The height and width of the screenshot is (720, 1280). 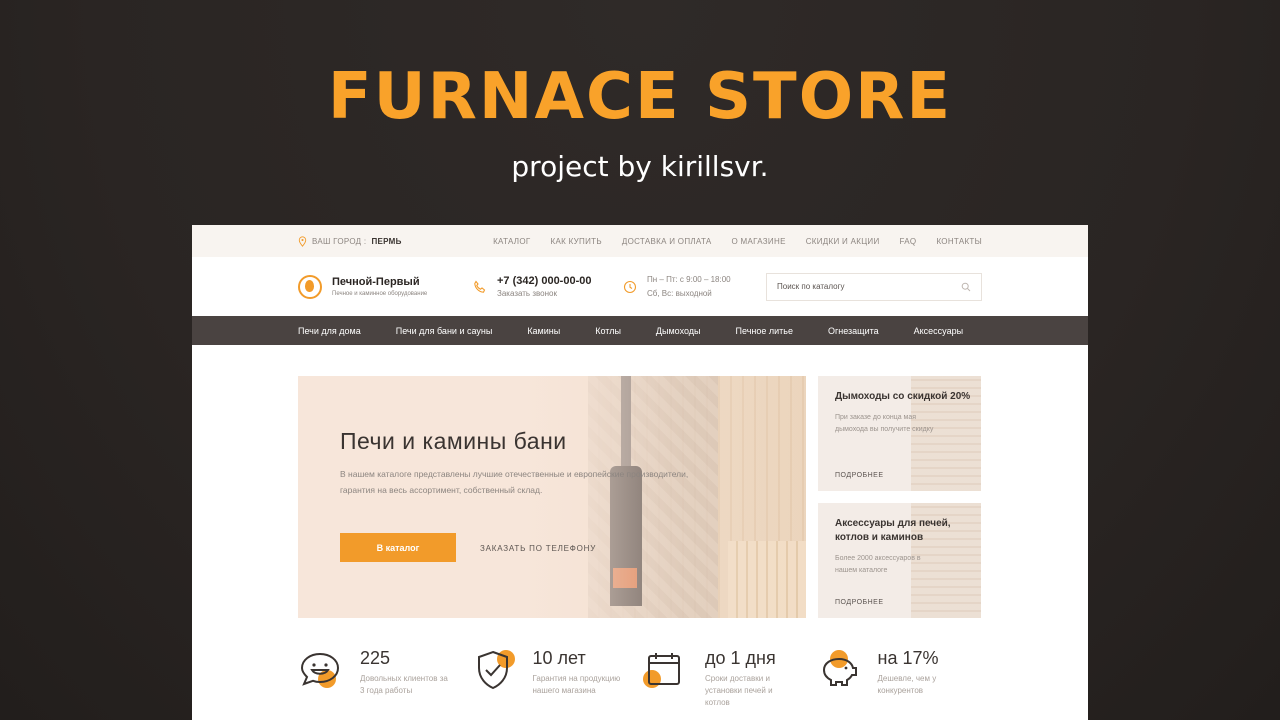 I want to click on smile-chat-icon, so click(x=320, y=670).